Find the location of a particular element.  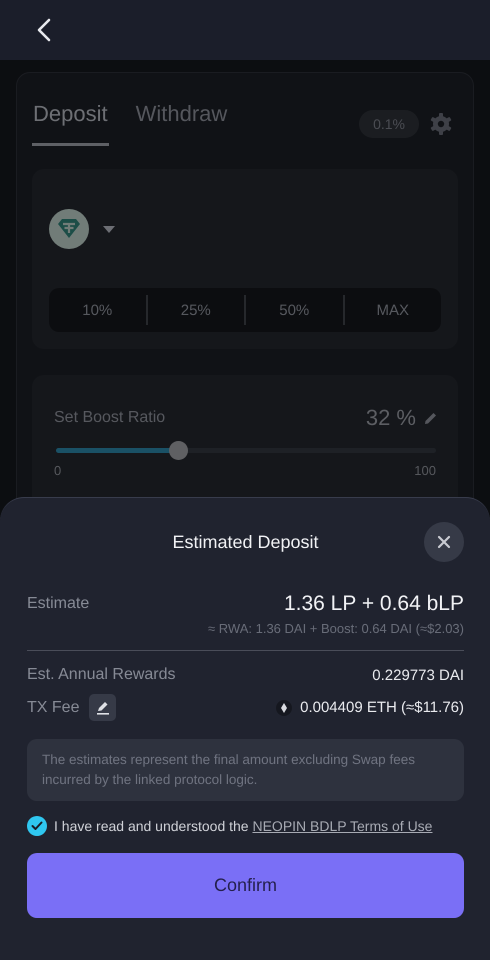

sheet-title: Estimated Deposit is located at coordinates (245, 542).